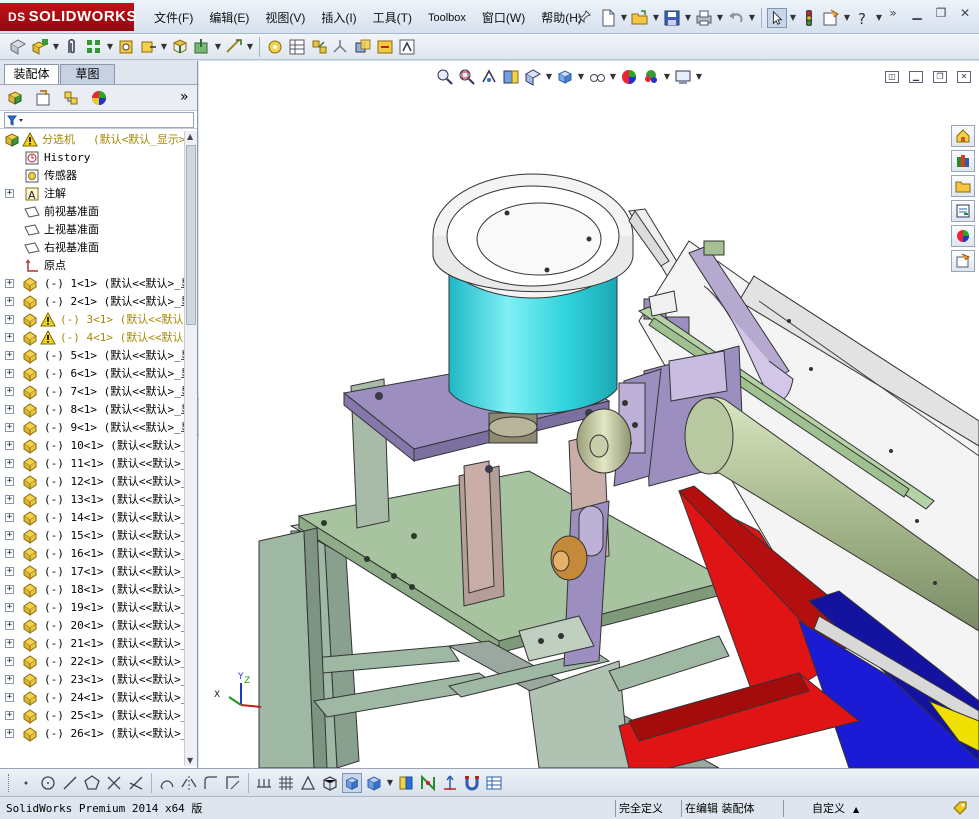 This screenshot has width=979, height=819. What do you see at coordinates (92, 572) in the screenshot?
I see `component-row: + (-) 17<1> (默认<<默认>_` at bounding box center [92, 572].